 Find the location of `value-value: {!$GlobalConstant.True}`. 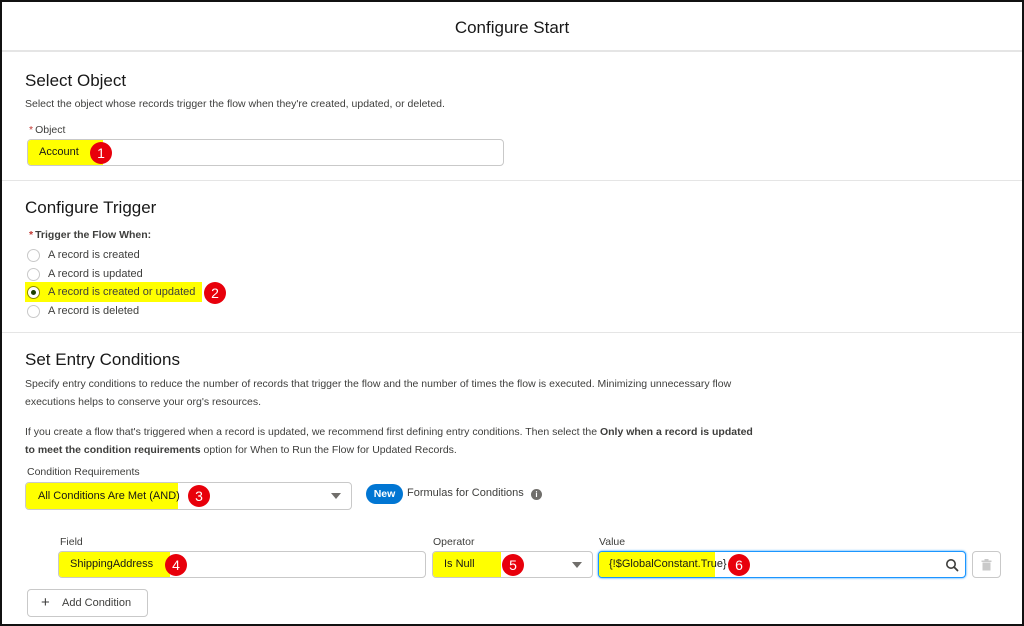

value-value: {!$GlobalConstant.True} is located at coordinates (668, 564).